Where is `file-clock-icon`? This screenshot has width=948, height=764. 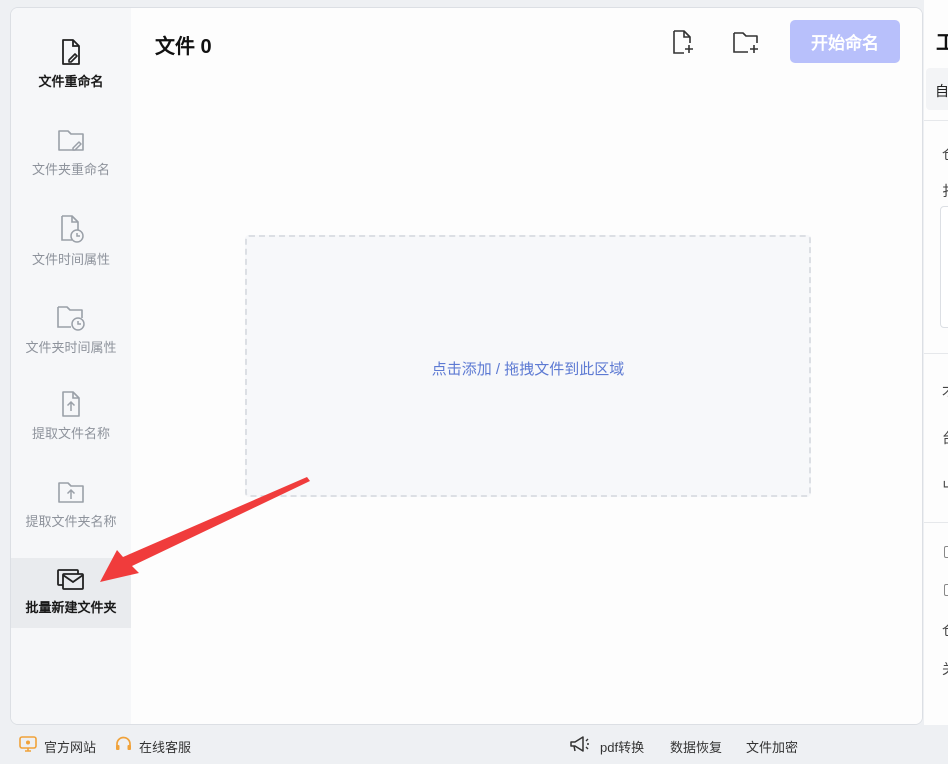 file-clock-icon is located at coordinates (72, 229).